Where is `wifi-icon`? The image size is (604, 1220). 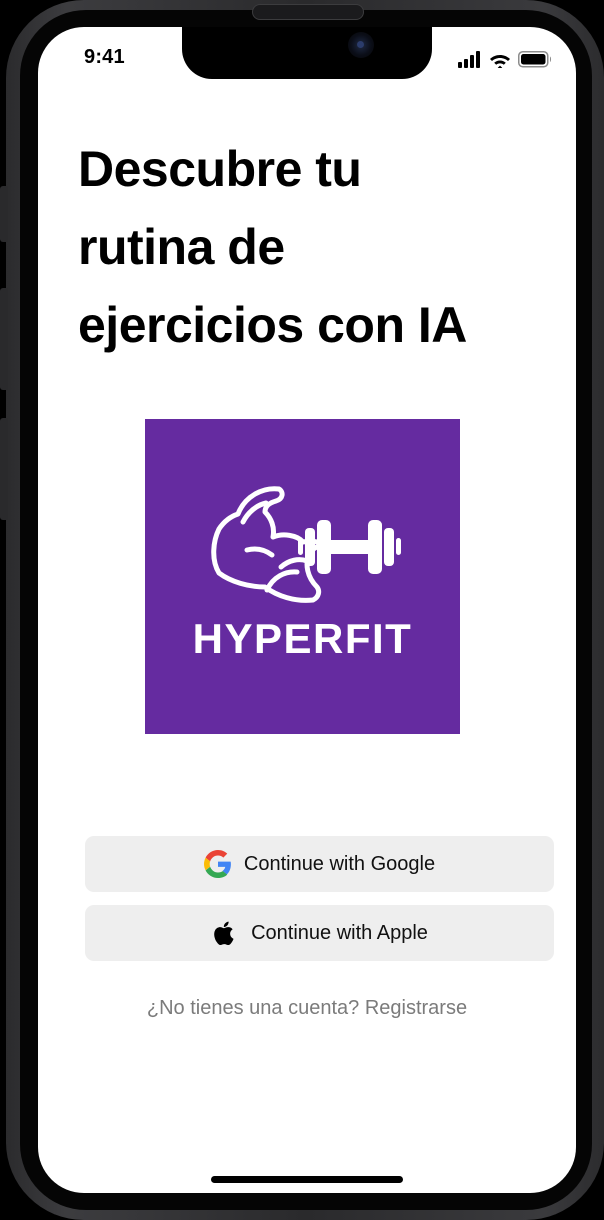
wifi-icon is located at coordinates (500, 61).